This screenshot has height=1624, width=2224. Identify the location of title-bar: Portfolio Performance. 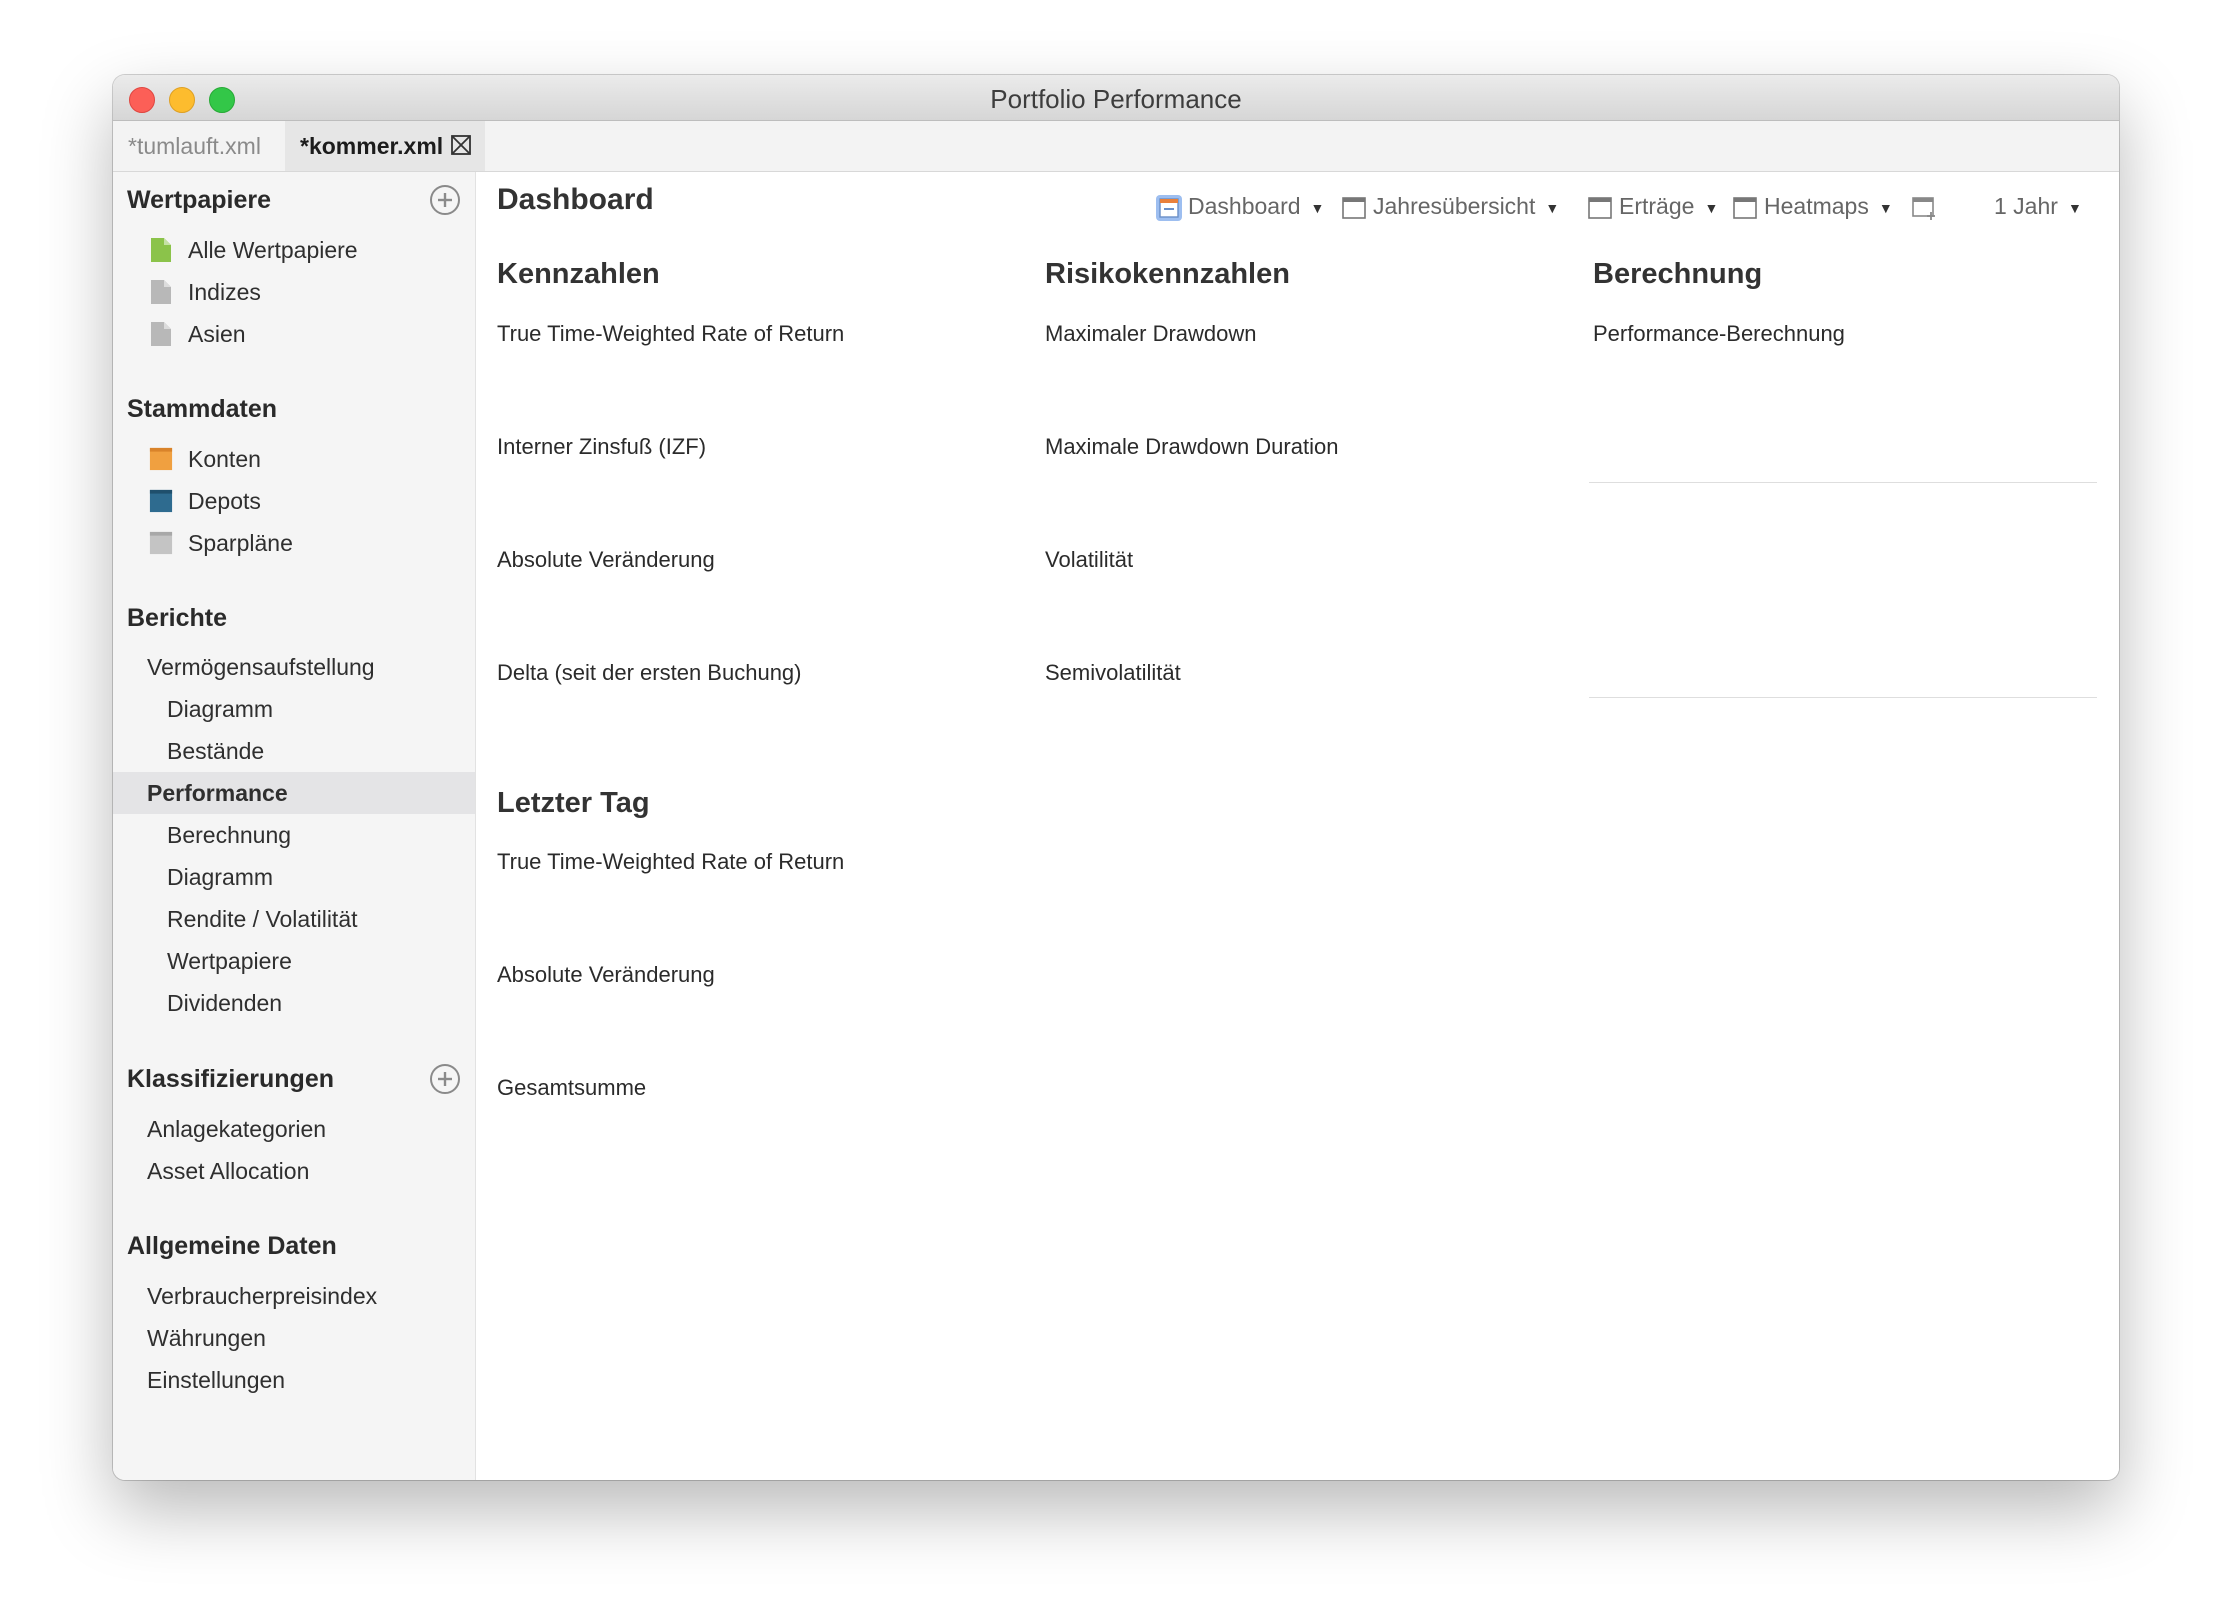
(1116, 98).